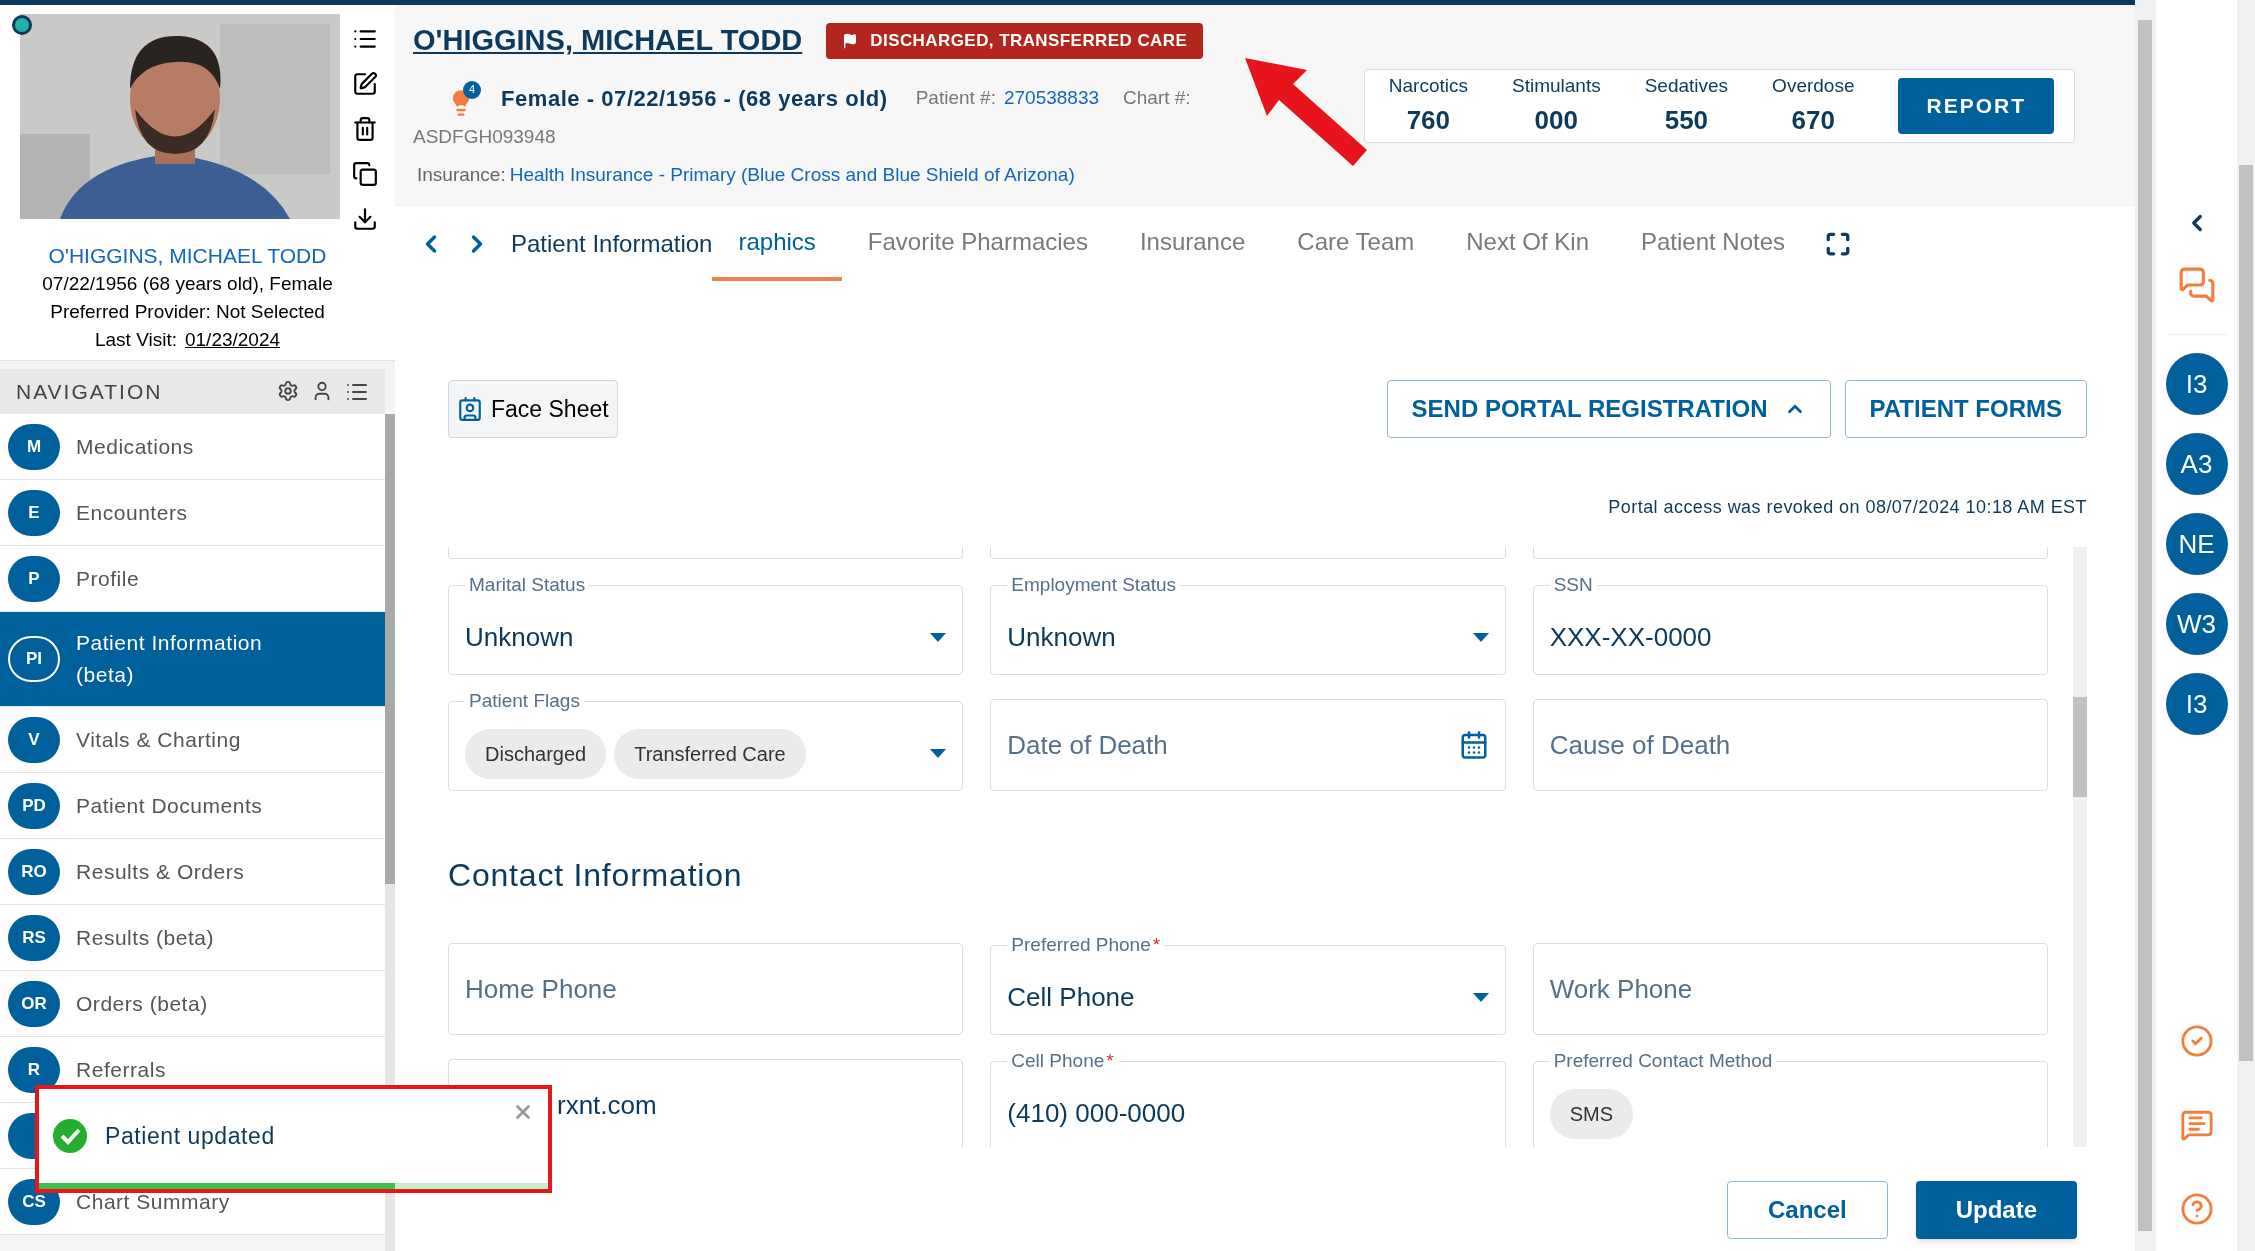  Describe the element at coordinates (34, 937) in the screenshot. I see `nav-badge: RS` at that location.